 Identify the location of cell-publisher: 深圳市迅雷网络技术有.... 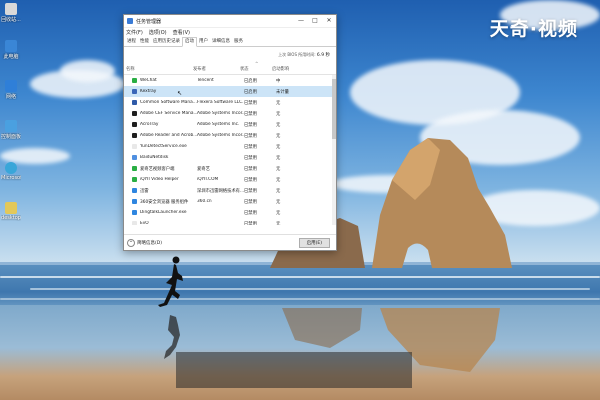
(220, 191).